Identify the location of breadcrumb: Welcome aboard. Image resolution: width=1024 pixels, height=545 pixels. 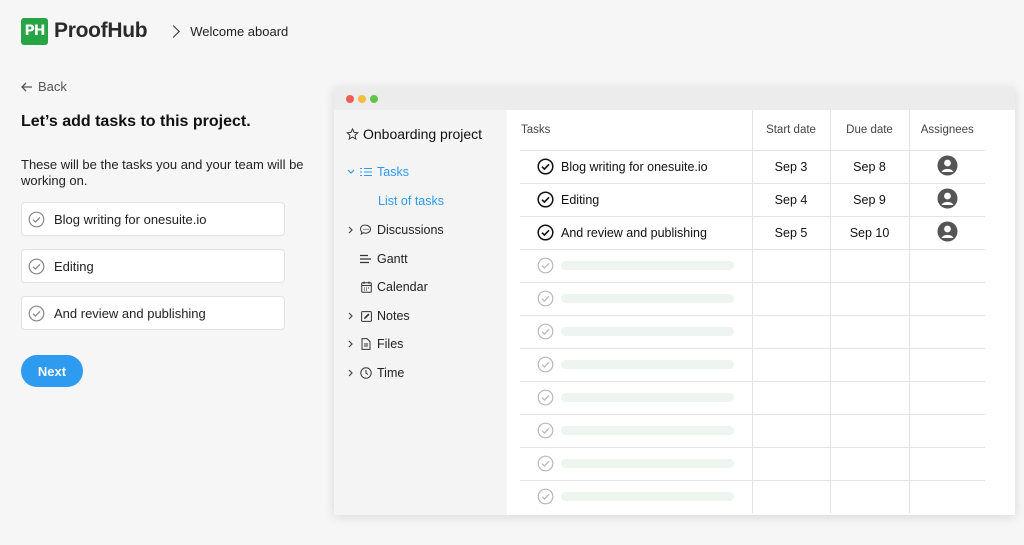
(239, 31).